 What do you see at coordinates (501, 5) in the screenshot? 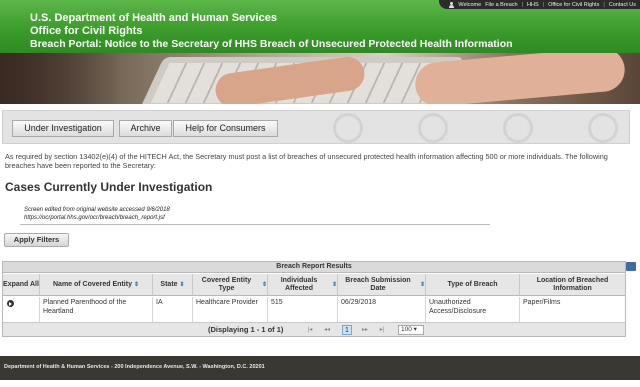
I see `file-breach-link: File a Breach` at bounding box center [501, 5].